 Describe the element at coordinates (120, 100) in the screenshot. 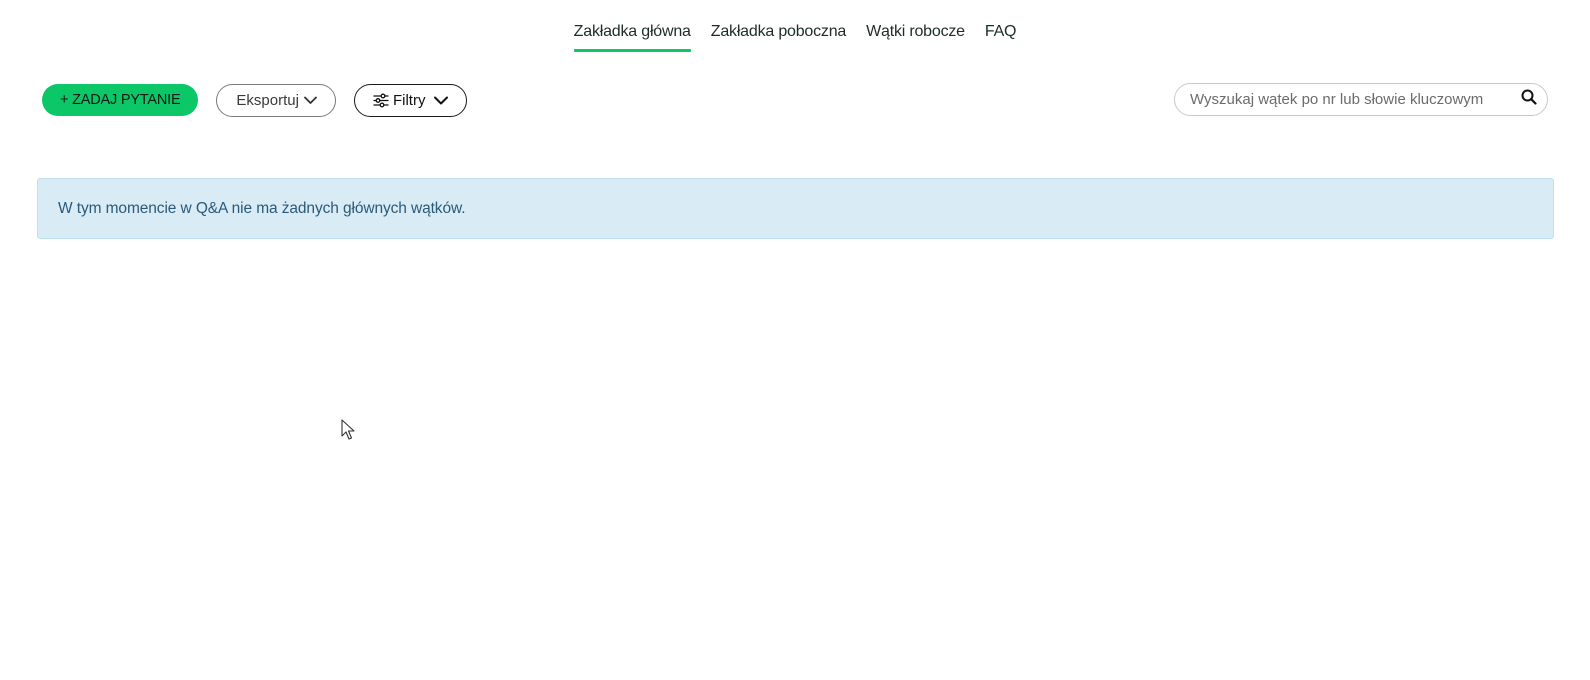

I see `ask-question-button: + ZADAJ PYTANIE` at that location.